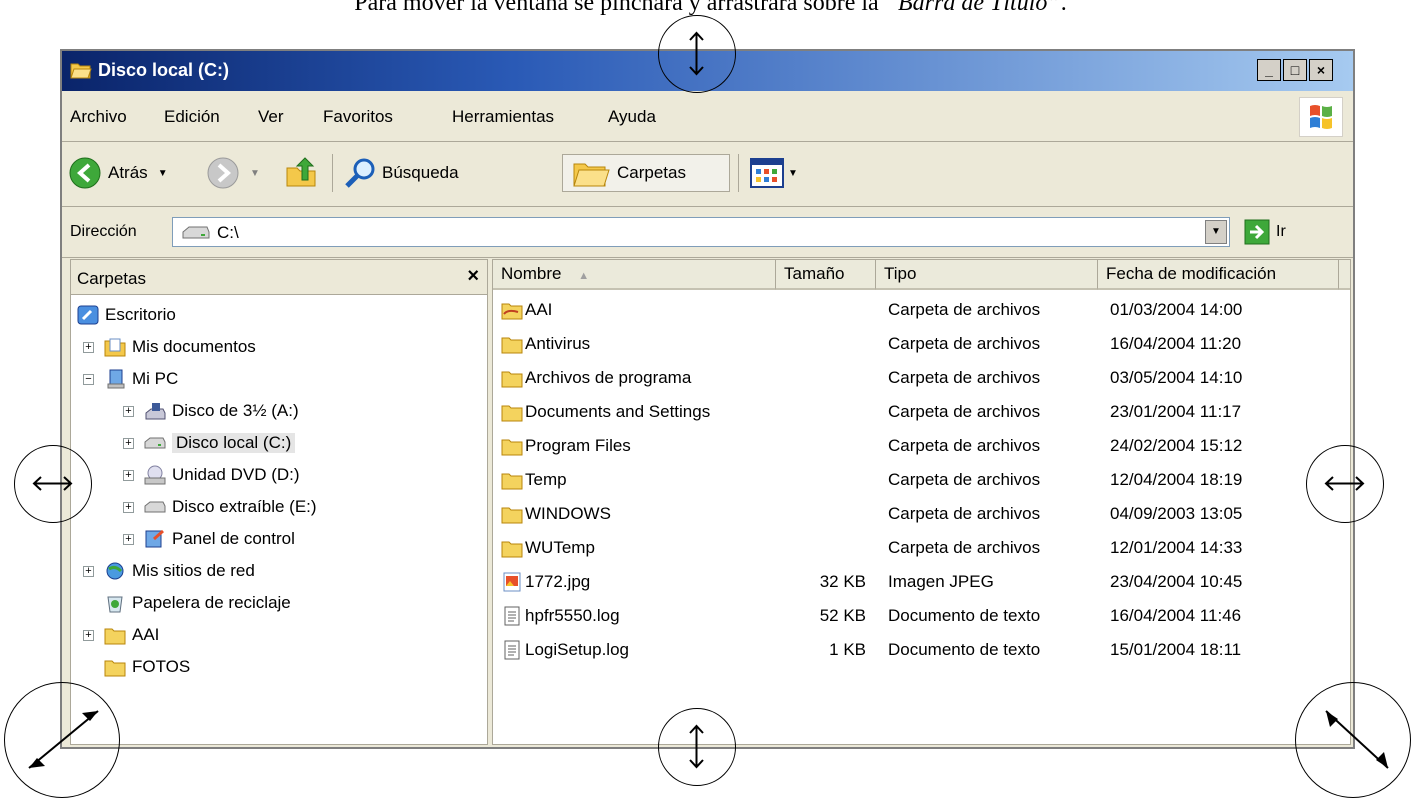  I want to click on menu-herramientas: Herramientas, so click(503, 117).